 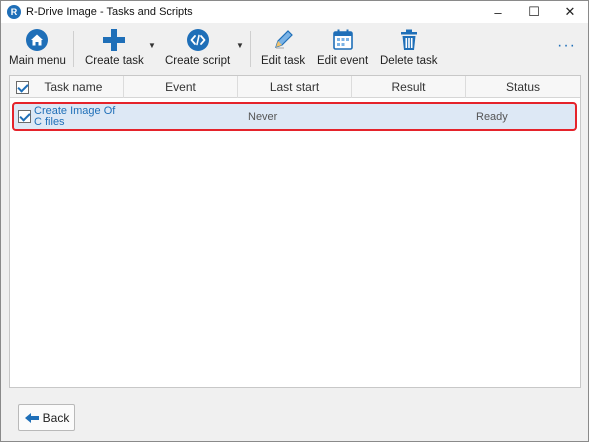 I want to click on r-drive-logo-icon, so click(x=14, y=12).